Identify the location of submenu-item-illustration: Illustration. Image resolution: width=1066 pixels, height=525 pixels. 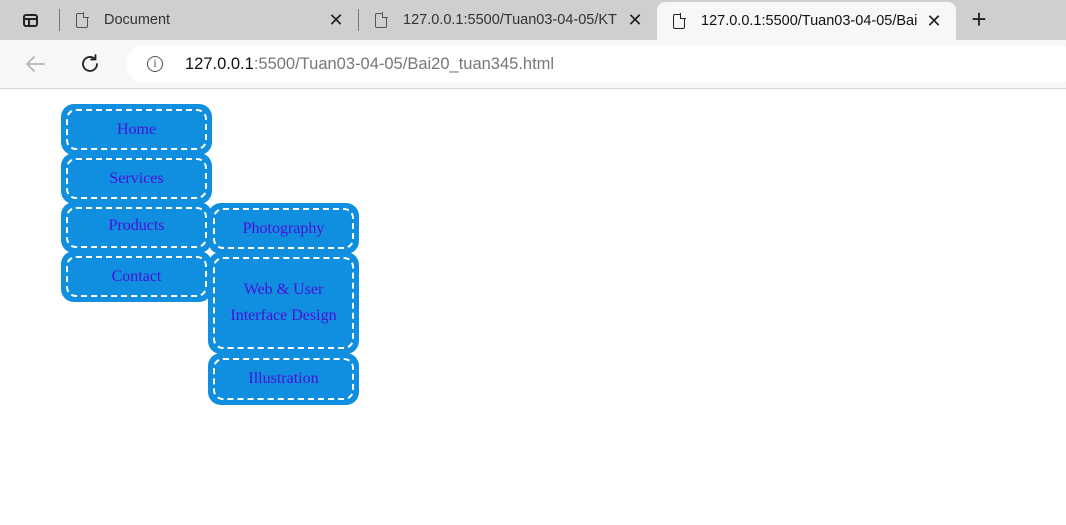
(283, 379).